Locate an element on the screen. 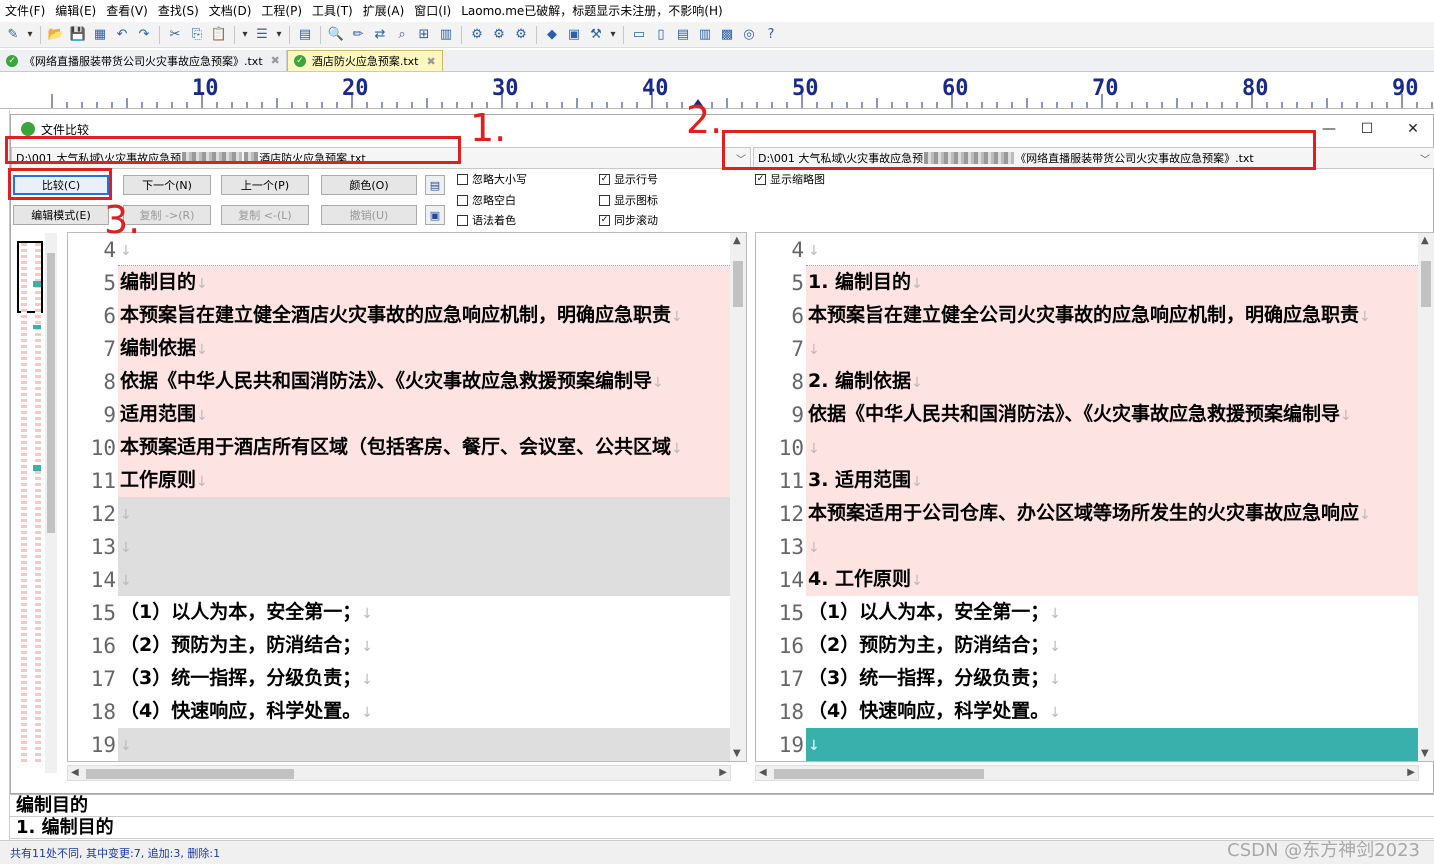 This screenshot has width=1434, height=864. save-icon: 💾 is located at coordinates (78, 35).